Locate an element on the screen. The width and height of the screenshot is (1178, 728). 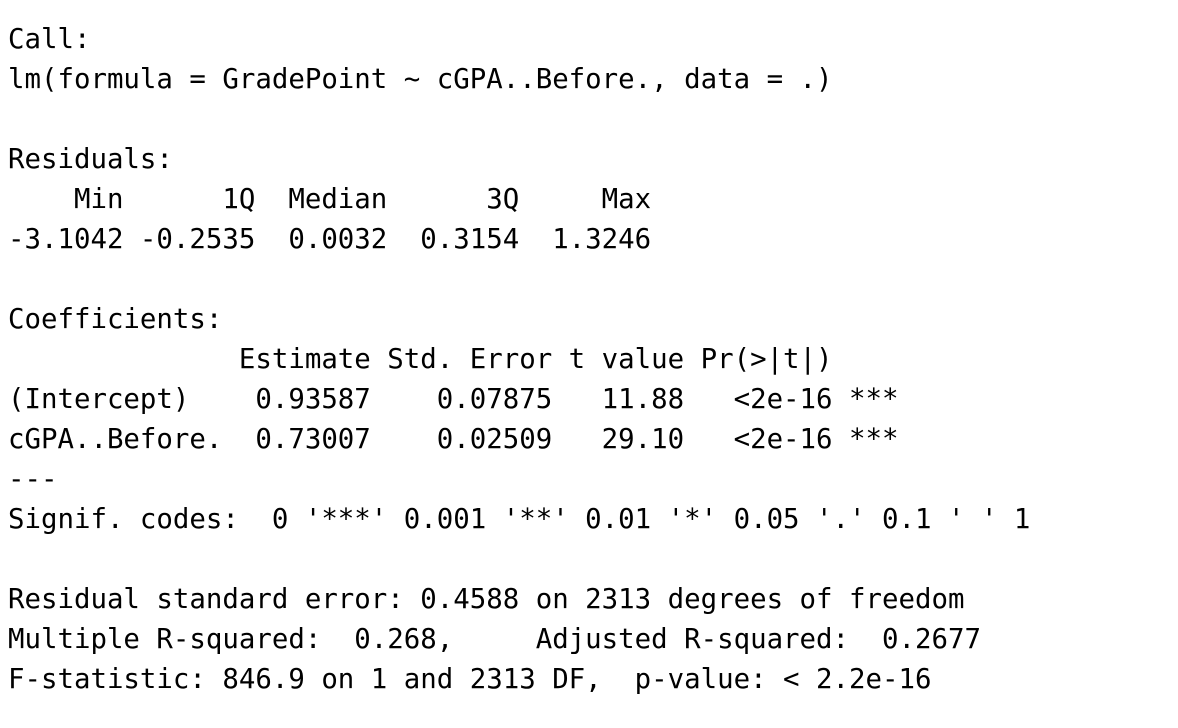
residuals-header: Residuals: is located at coordinates (90, 159).